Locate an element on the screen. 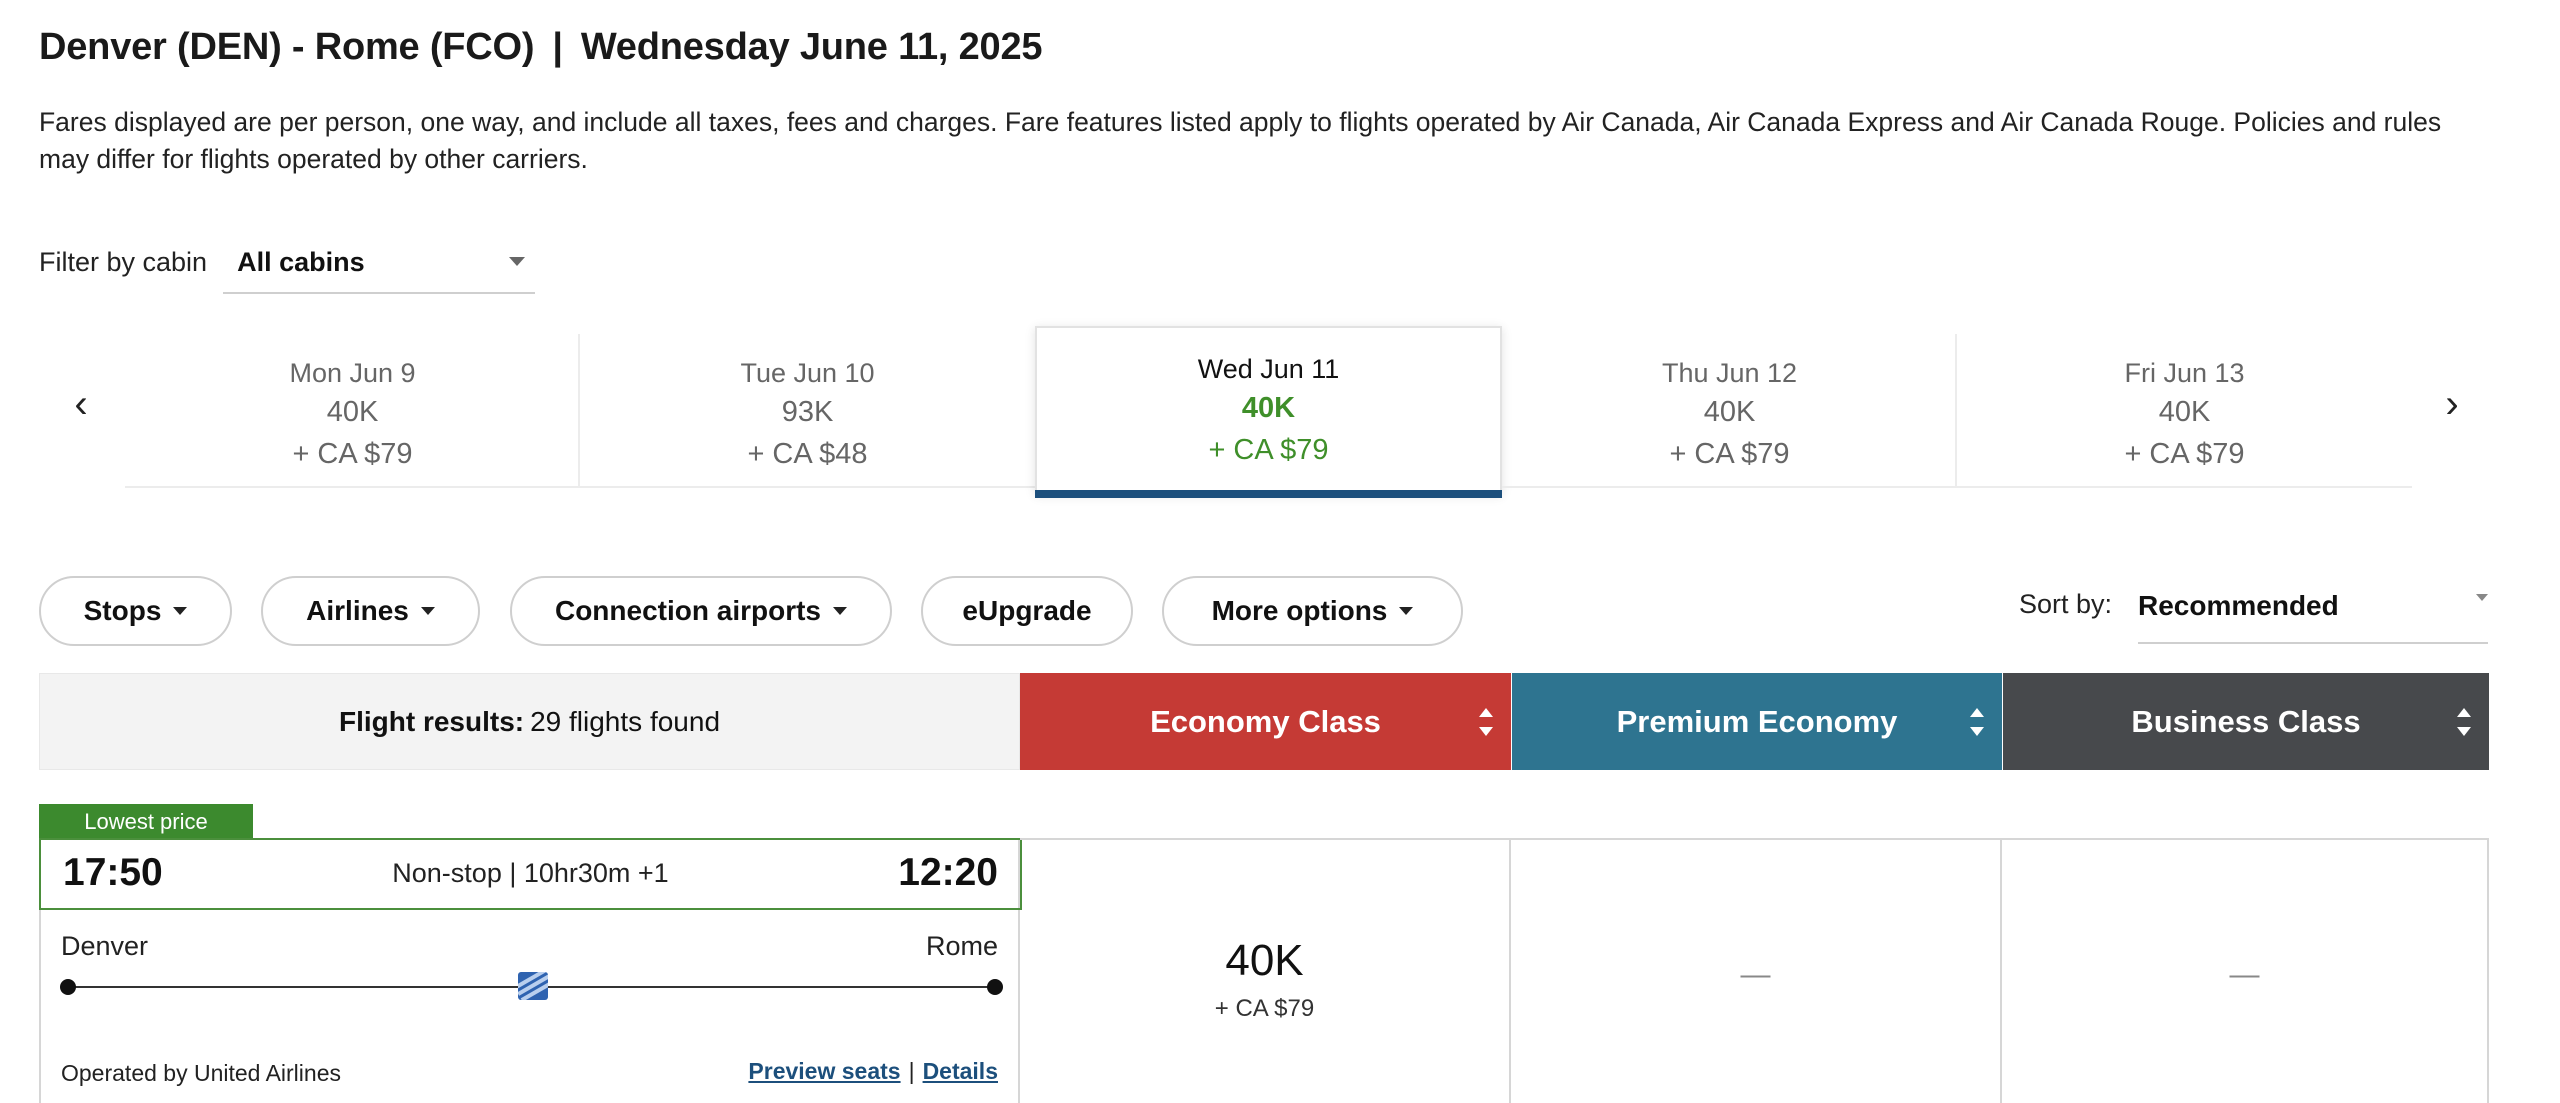 This screenshot has width=2560, height=1103. sort-value: Recommended is located at coordinates (2238, 605).